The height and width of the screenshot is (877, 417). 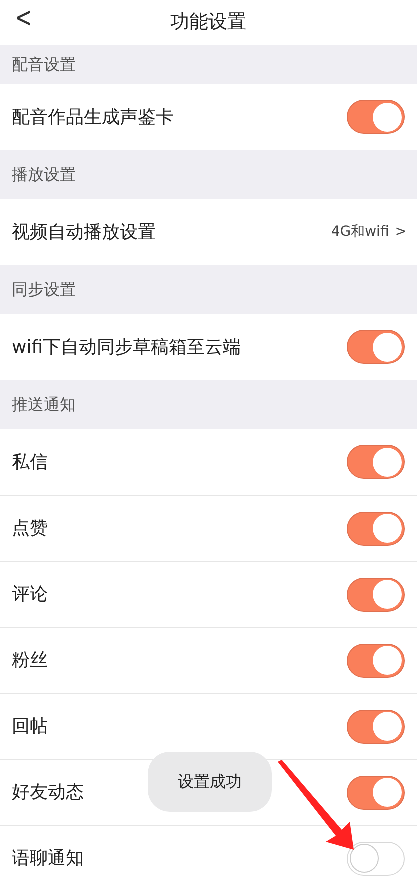 What do you see at coordinates (30, 727) in the screenshot?
I see `setting-label: 回帖` at bounding box center [30, 727].